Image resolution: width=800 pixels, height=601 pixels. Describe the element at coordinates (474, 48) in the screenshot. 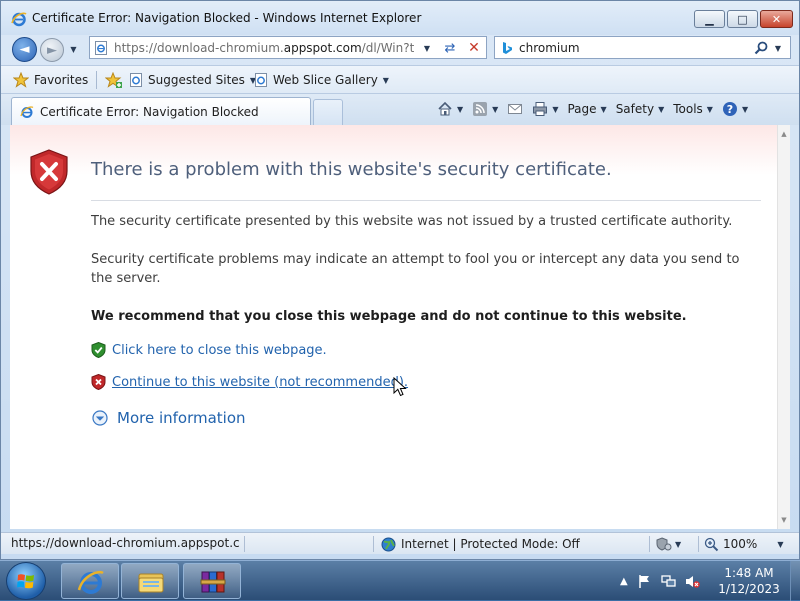

I see `stop-icon: ✕` at that location.